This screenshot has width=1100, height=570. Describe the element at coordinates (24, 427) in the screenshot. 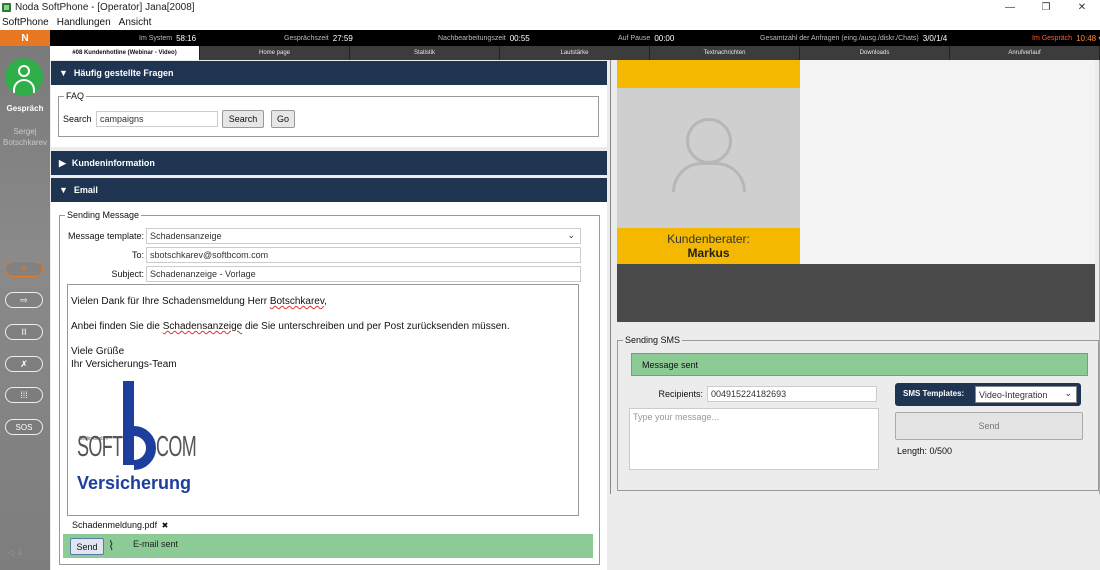

I see `sos-button: SOS` at that location.